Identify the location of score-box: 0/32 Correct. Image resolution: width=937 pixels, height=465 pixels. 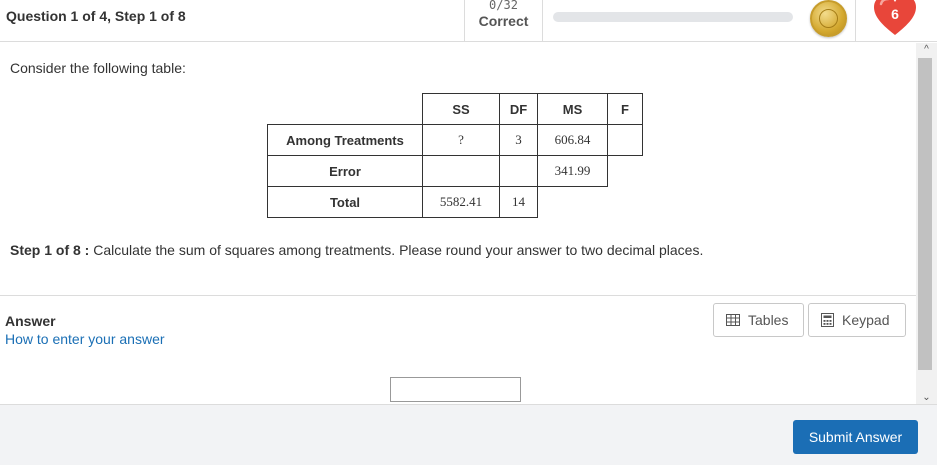
(503, 21).